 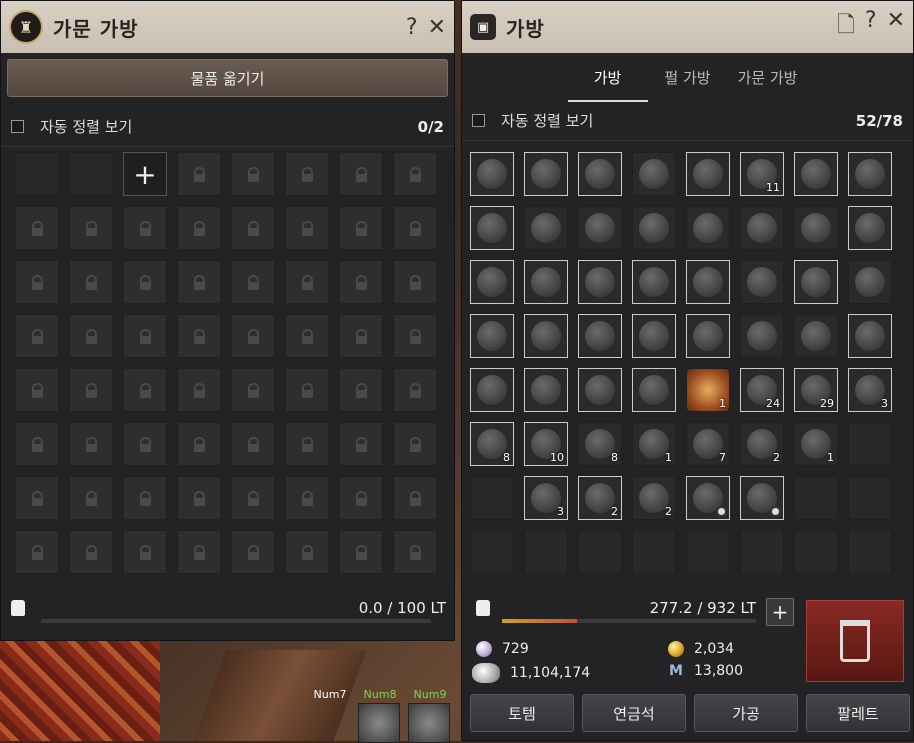 I want to click on inventory-item-slot: 10, so click(x=546, y=444).